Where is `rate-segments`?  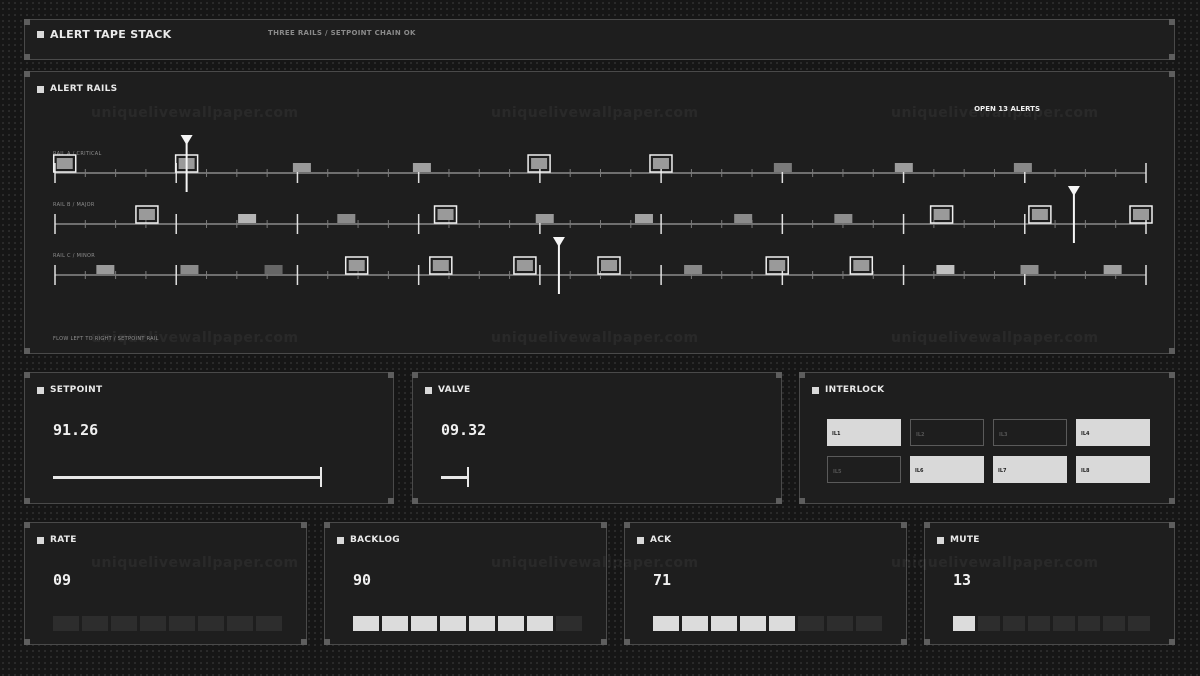
rate-segments is located at coordinates (167, 623).